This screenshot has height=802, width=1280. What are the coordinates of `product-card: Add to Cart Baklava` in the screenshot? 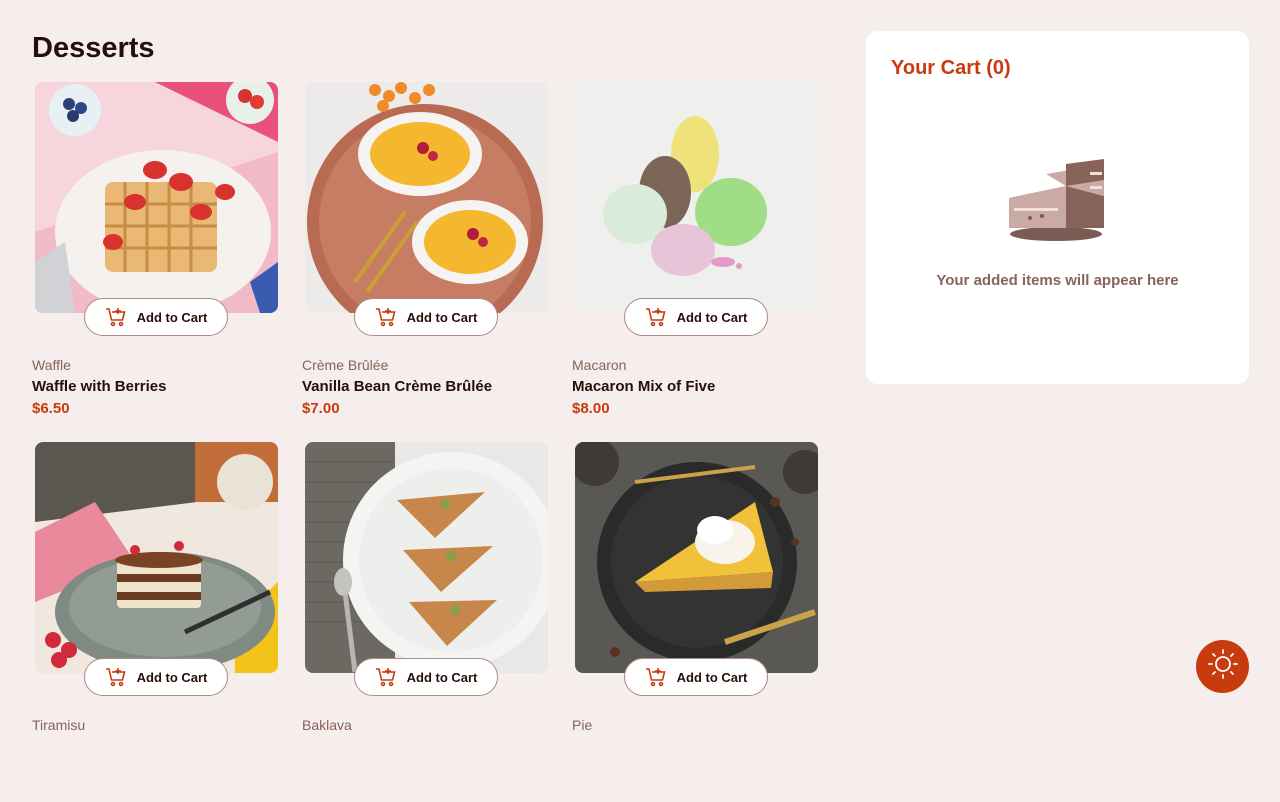 It's located at (425, 622).